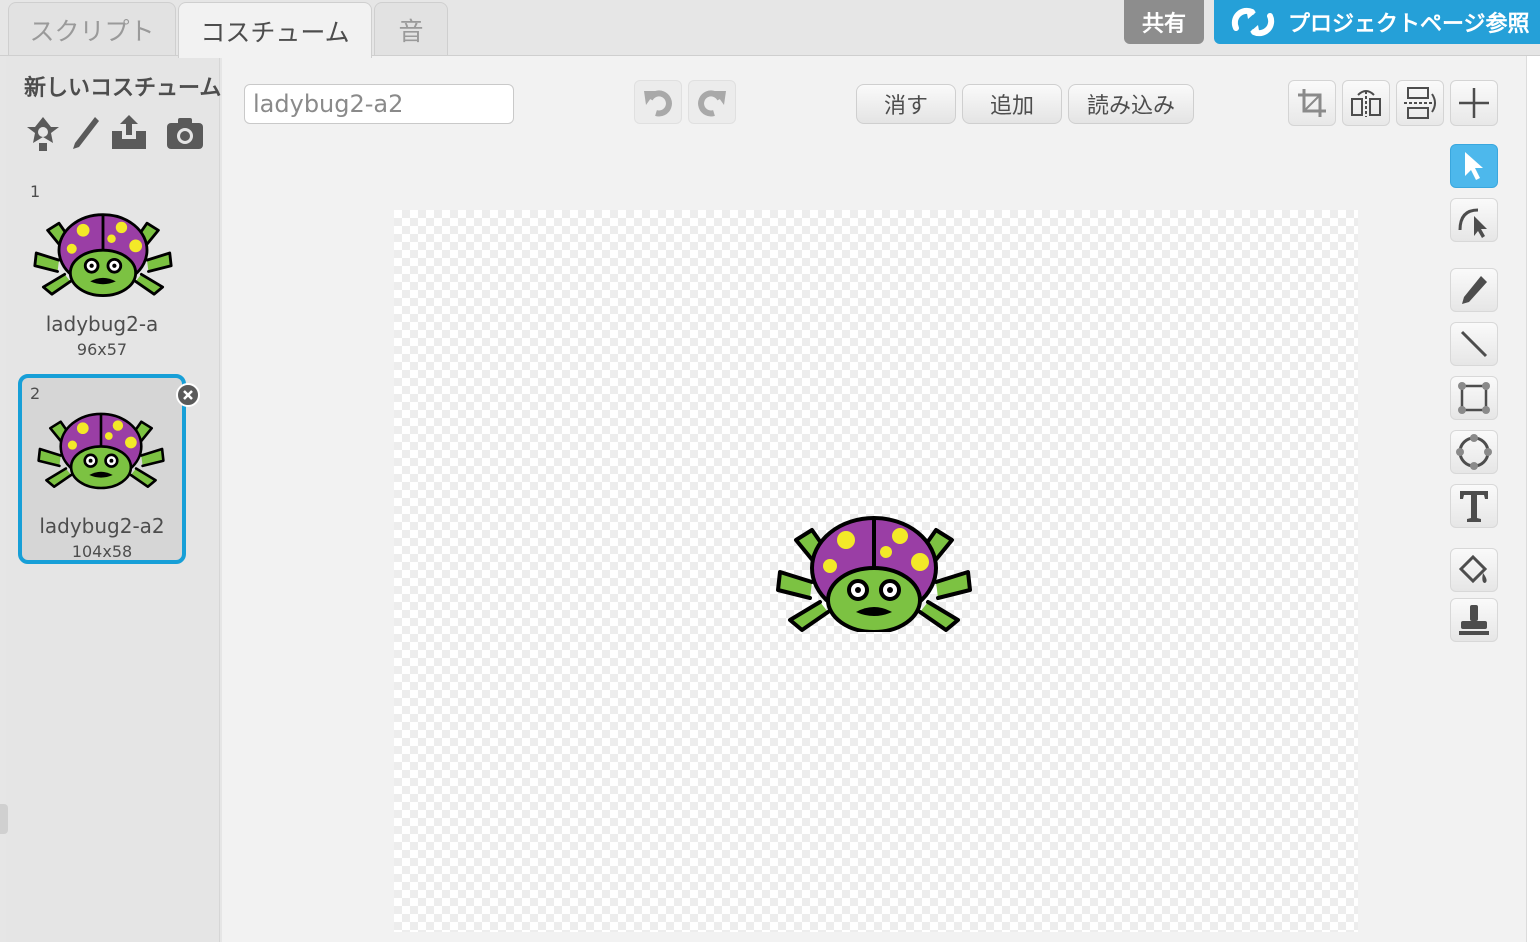 This screenshot has height=942, width=1540. I want to click on tab-scripts: スクリプト, so click(92, 29).